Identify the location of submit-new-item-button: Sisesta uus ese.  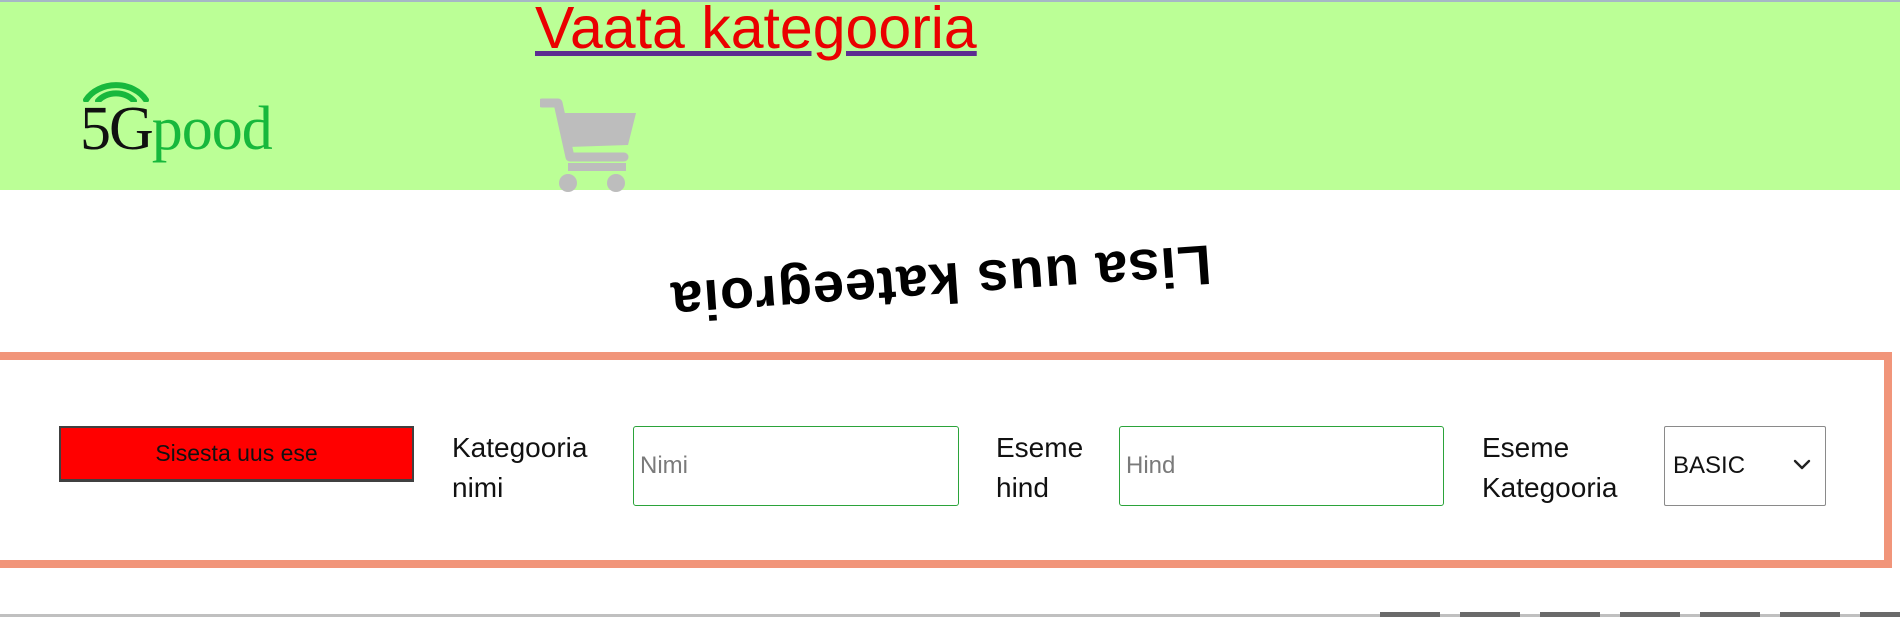
(236, 454).